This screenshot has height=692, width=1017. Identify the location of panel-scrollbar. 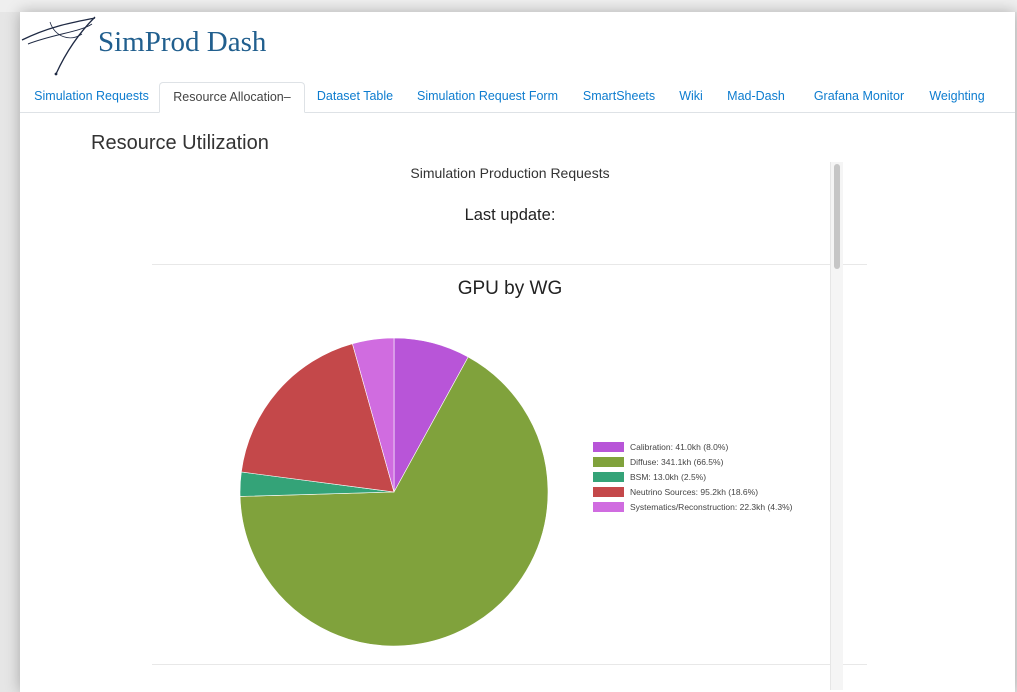
(836, 426).